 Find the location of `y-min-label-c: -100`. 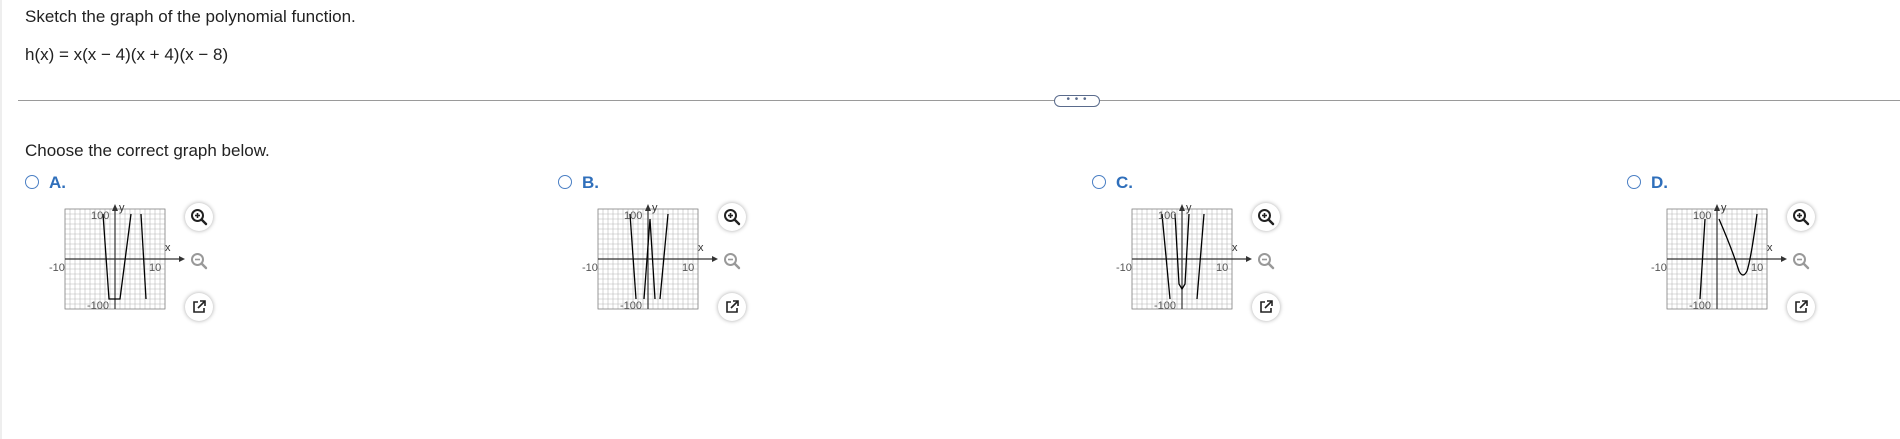

y-min-label-c: -100 is located at coordinates (1165, 306).